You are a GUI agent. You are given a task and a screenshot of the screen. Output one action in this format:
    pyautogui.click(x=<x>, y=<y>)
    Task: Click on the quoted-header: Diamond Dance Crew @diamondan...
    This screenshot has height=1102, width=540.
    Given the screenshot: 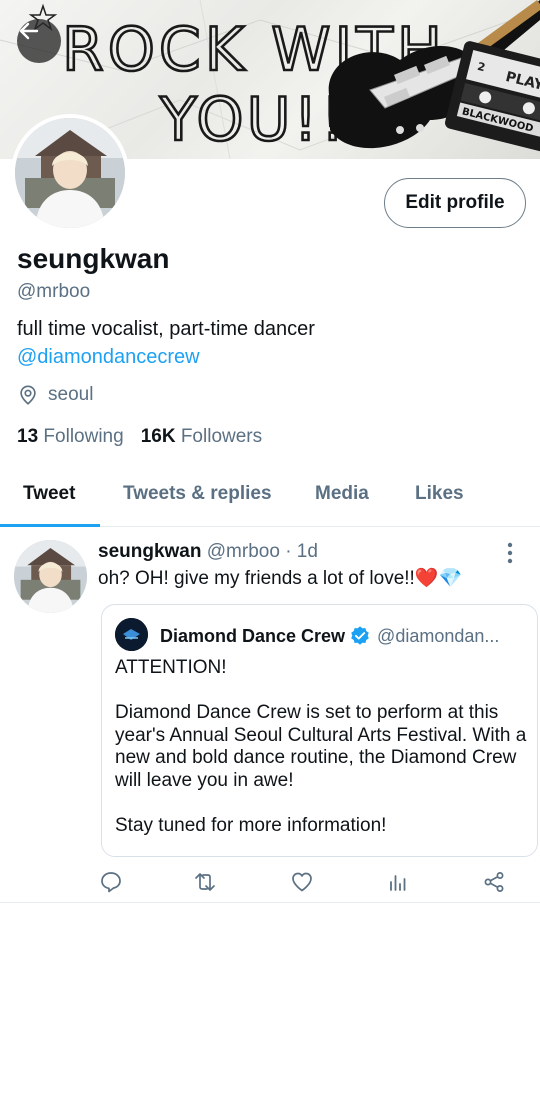 What is the action you would take?
    pyautogui.click(x=329, y=636)
    